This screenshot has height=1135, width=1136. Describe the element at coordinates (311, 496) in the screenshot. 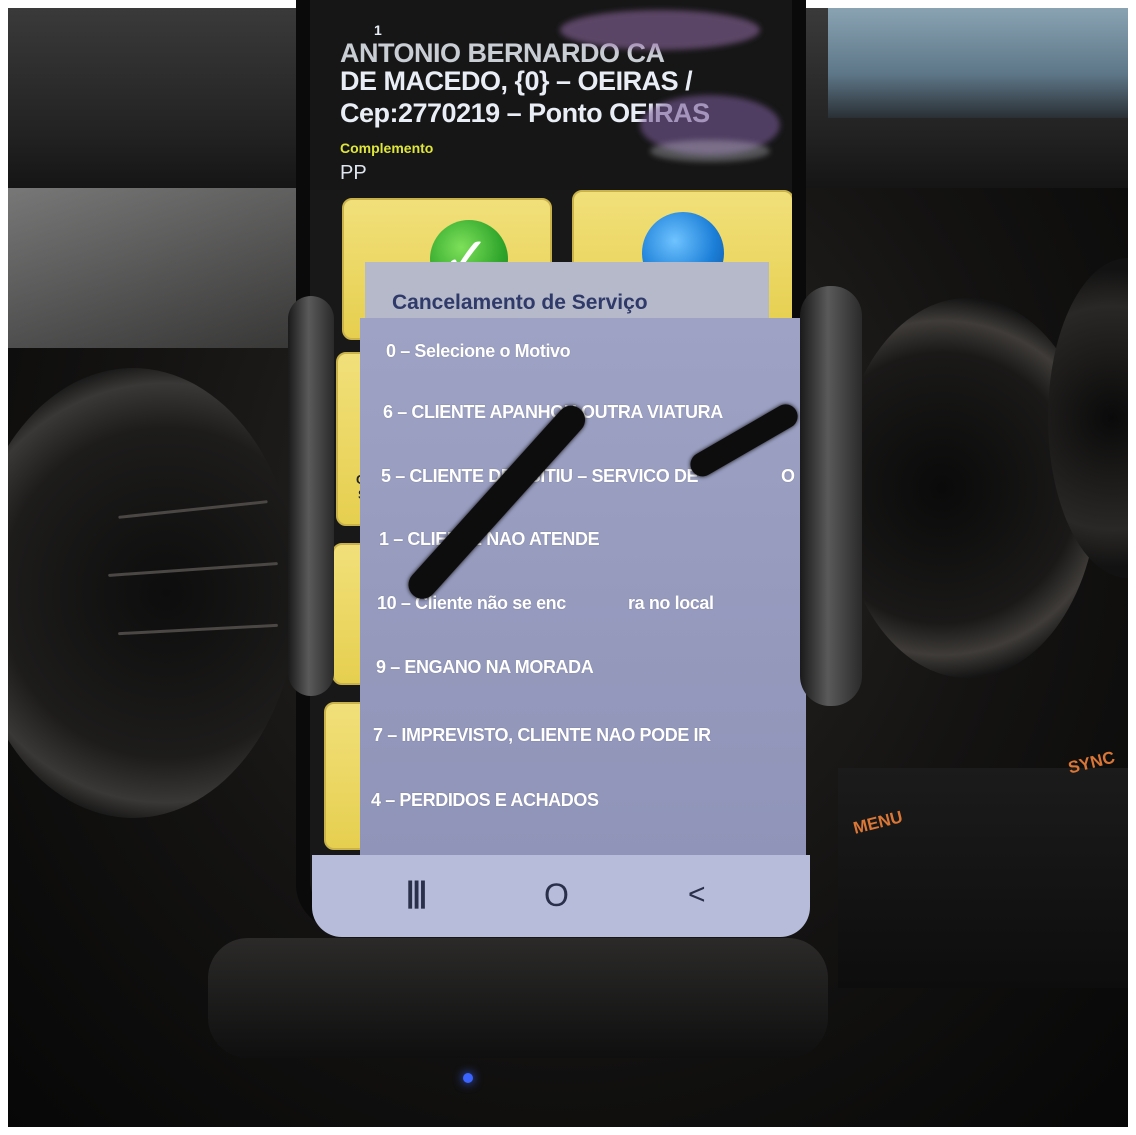

I see `holder-left-arm` at that location.